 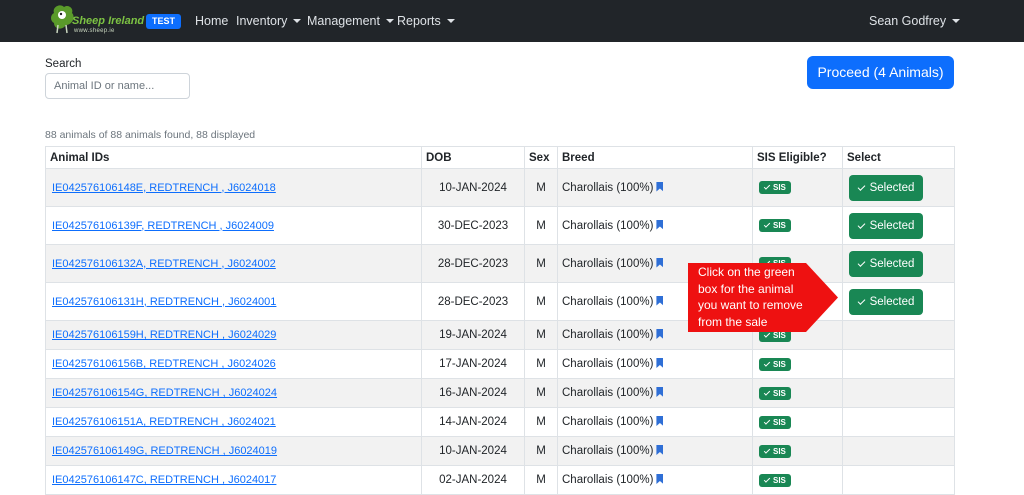 What do you see at coordinates (163, 451) in the screenshot?
I see `animal-id-link: IE042576106149G, REDTRENCH , J6024019` at bounding box center [163, 451].